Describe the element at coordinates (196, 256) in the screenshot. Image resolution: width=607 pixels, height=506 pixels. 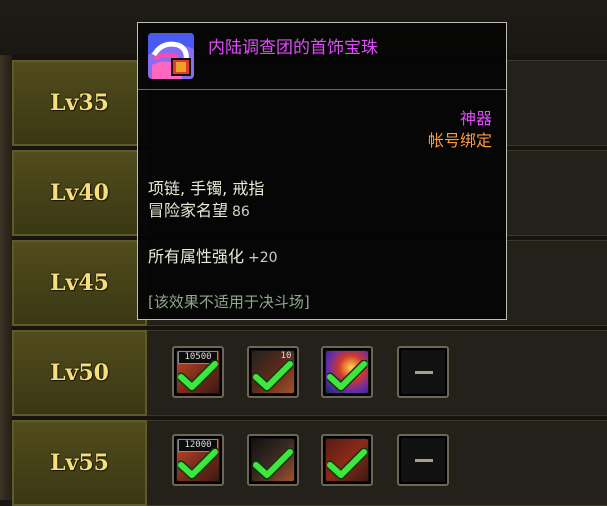
I see `stat-label: 所有属性强化` at that location.